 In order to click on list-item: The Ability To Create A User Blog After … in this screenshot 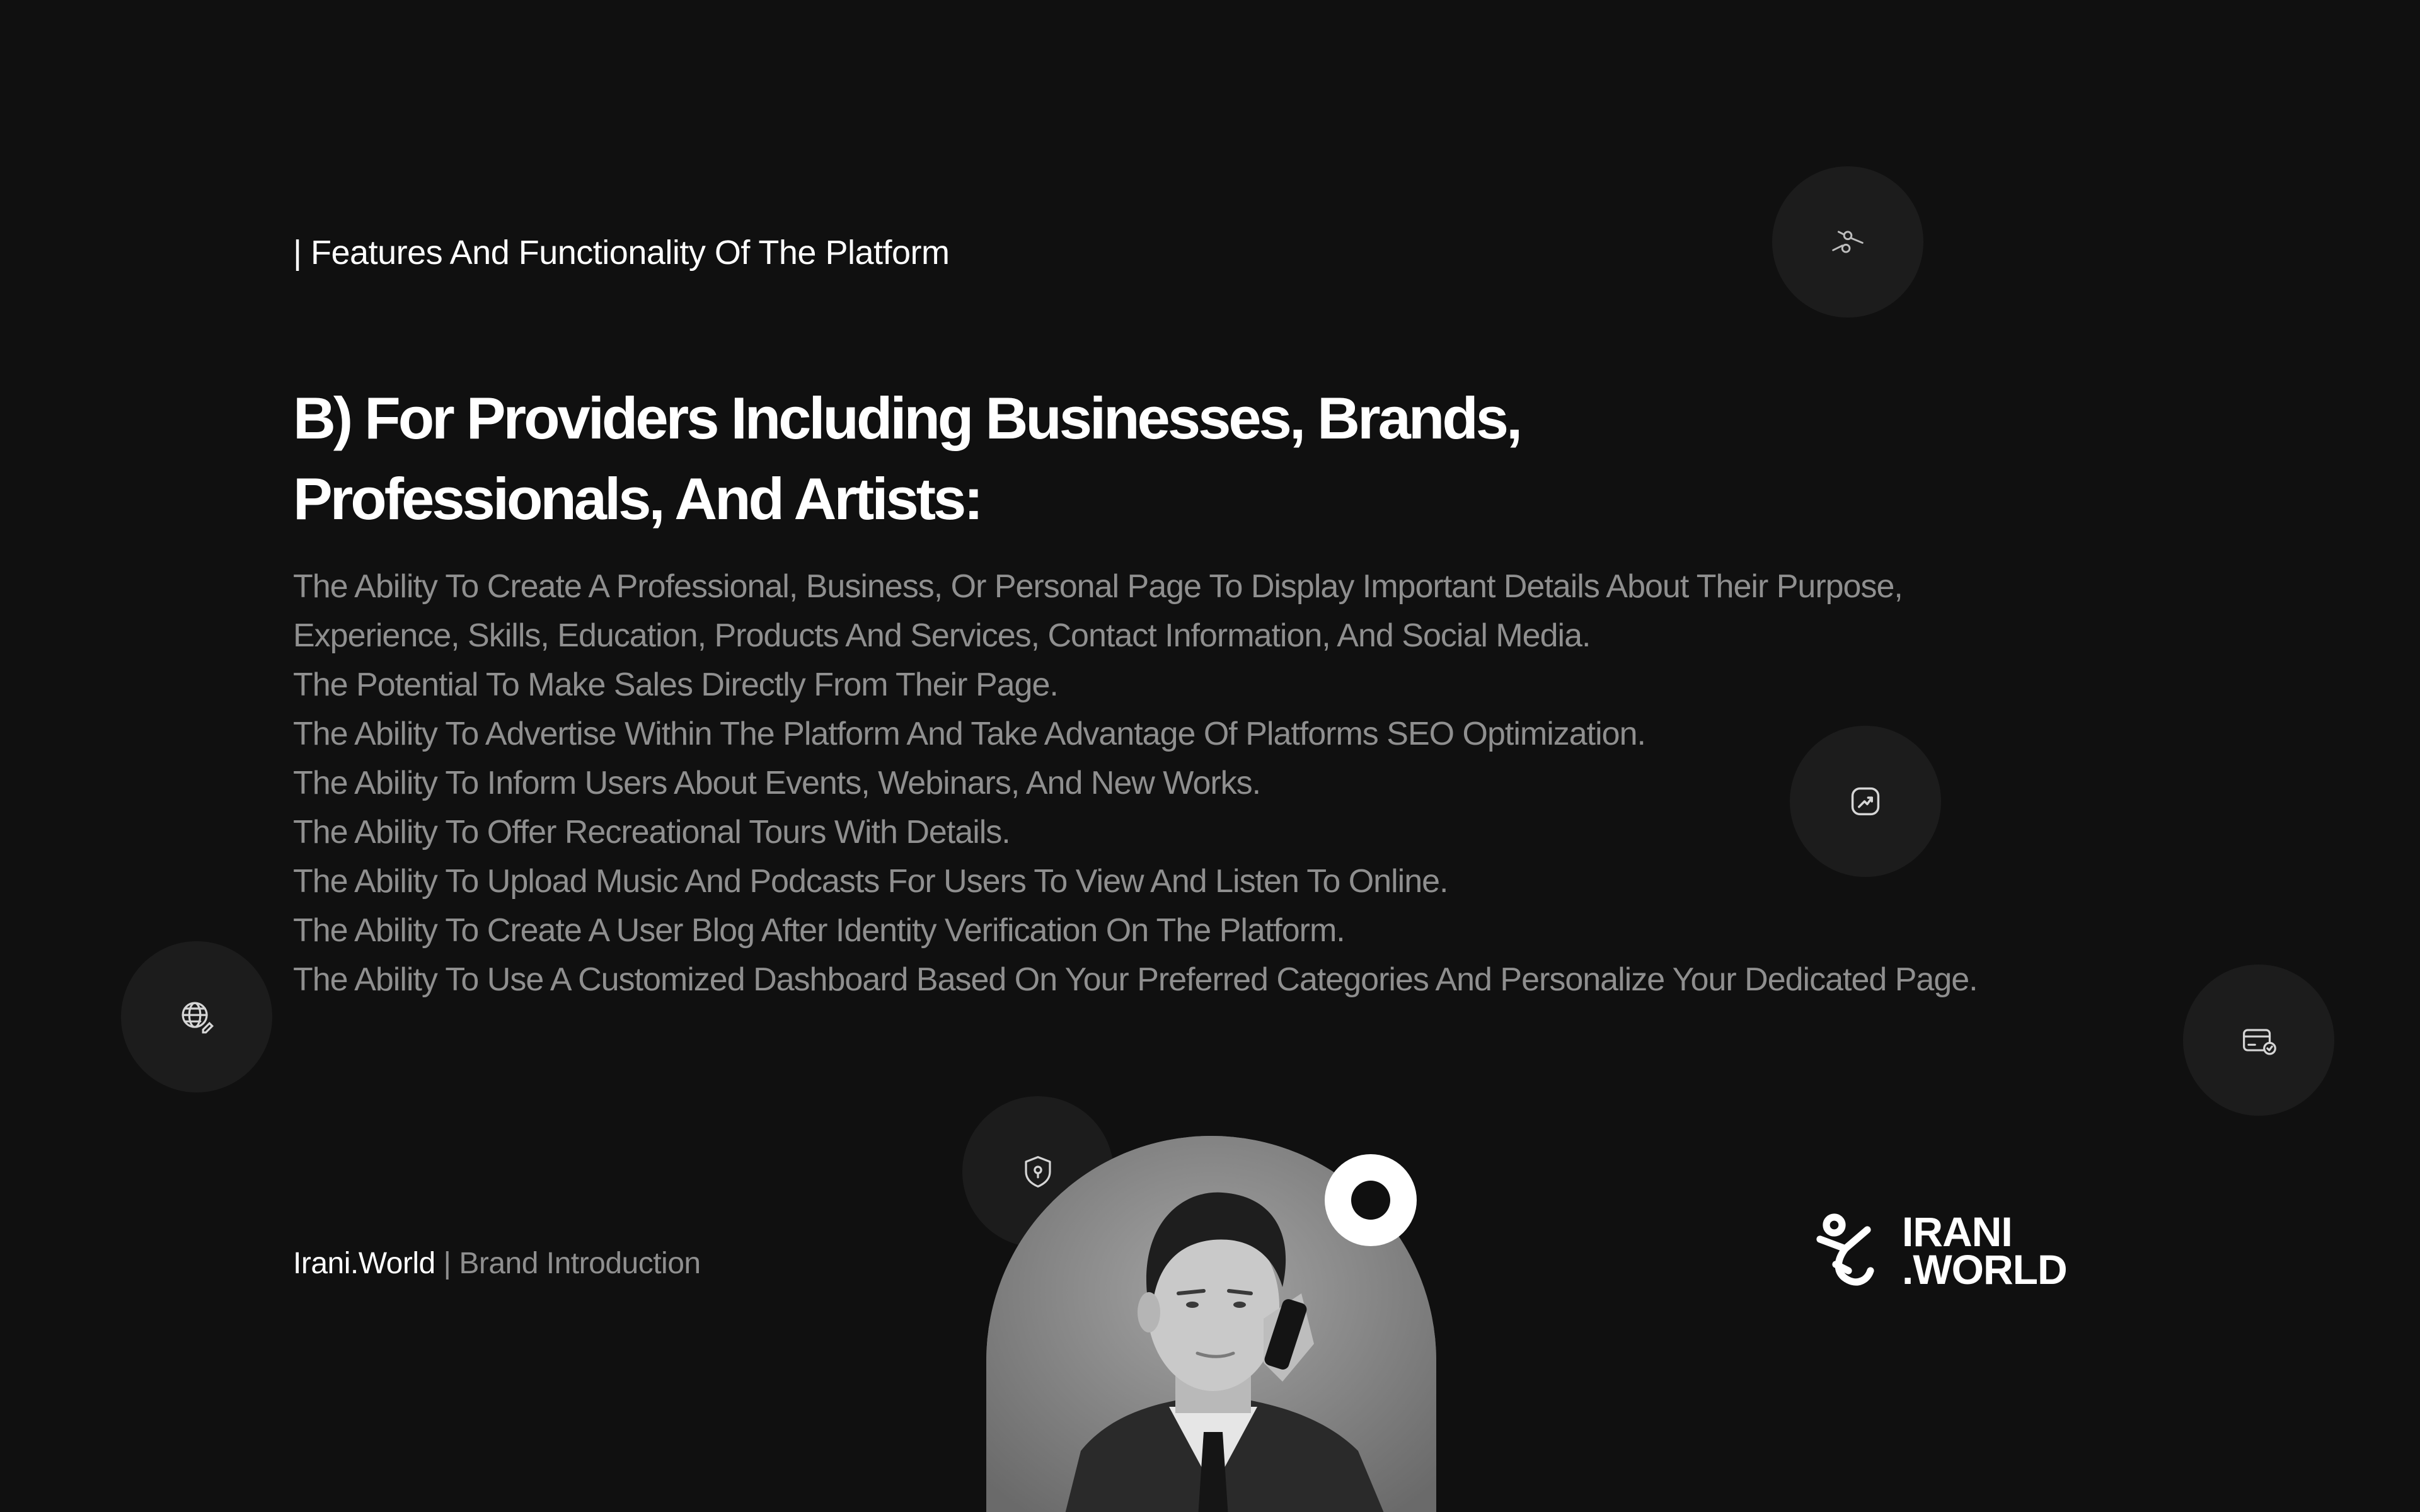, I will do `click(819, 930)`.